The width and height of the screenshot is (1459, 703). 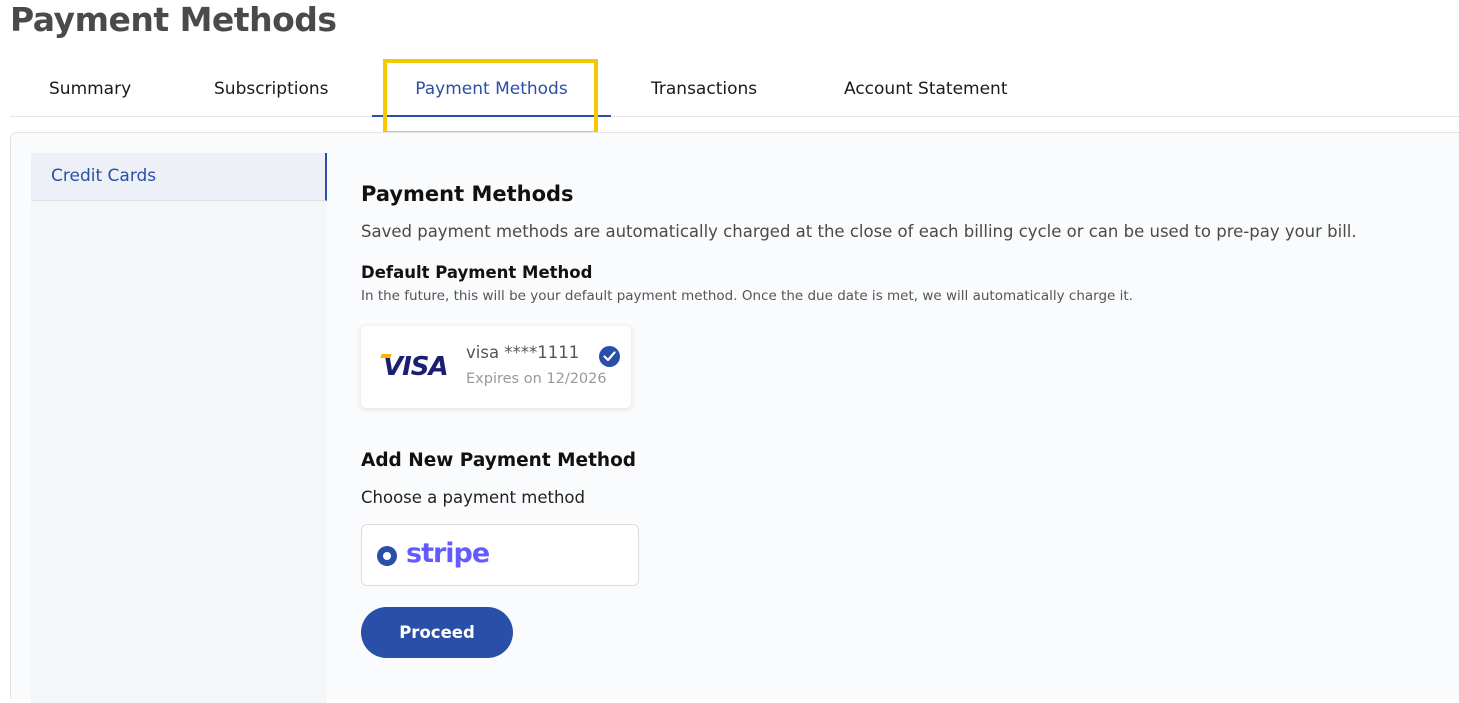 I want to click on tab-summary: Summary, so click(x=90, y=89).